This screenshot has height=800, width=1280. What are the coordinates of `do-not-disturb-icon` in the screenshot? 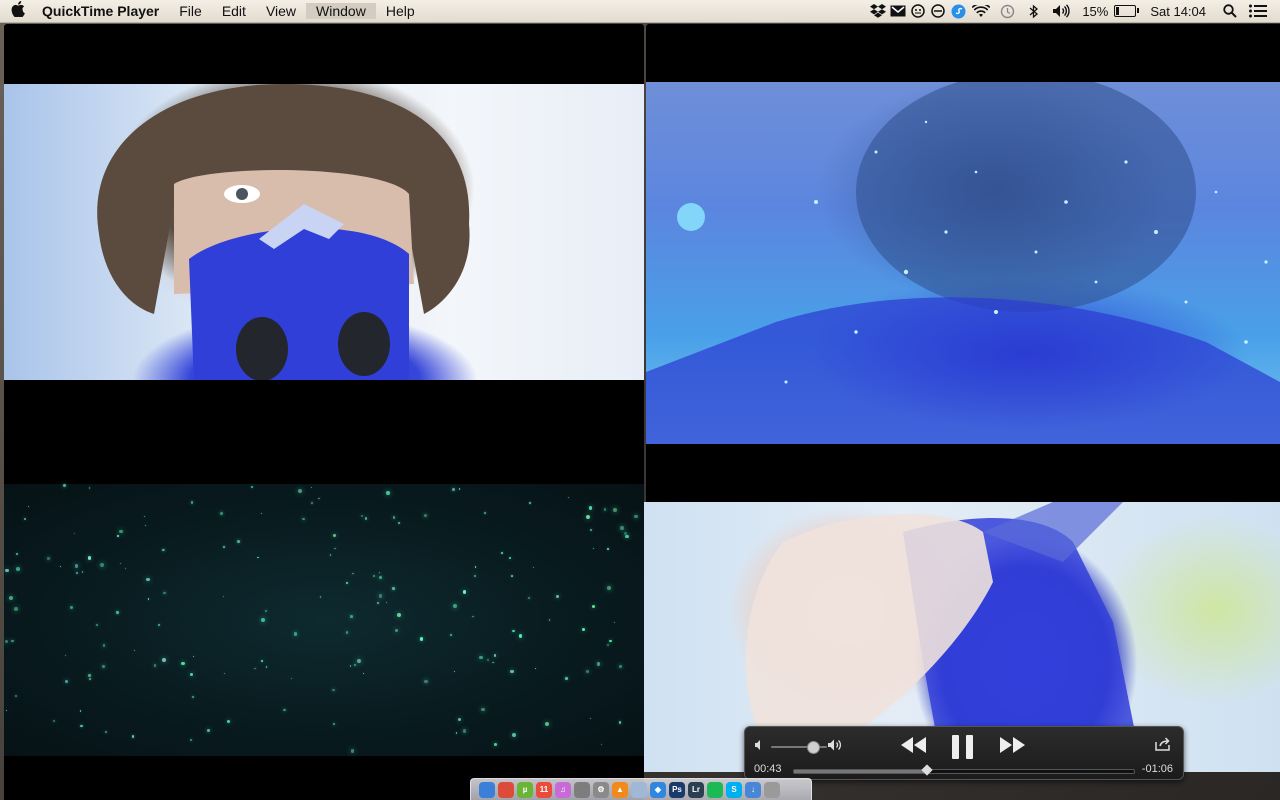 It's located at (938, 11).